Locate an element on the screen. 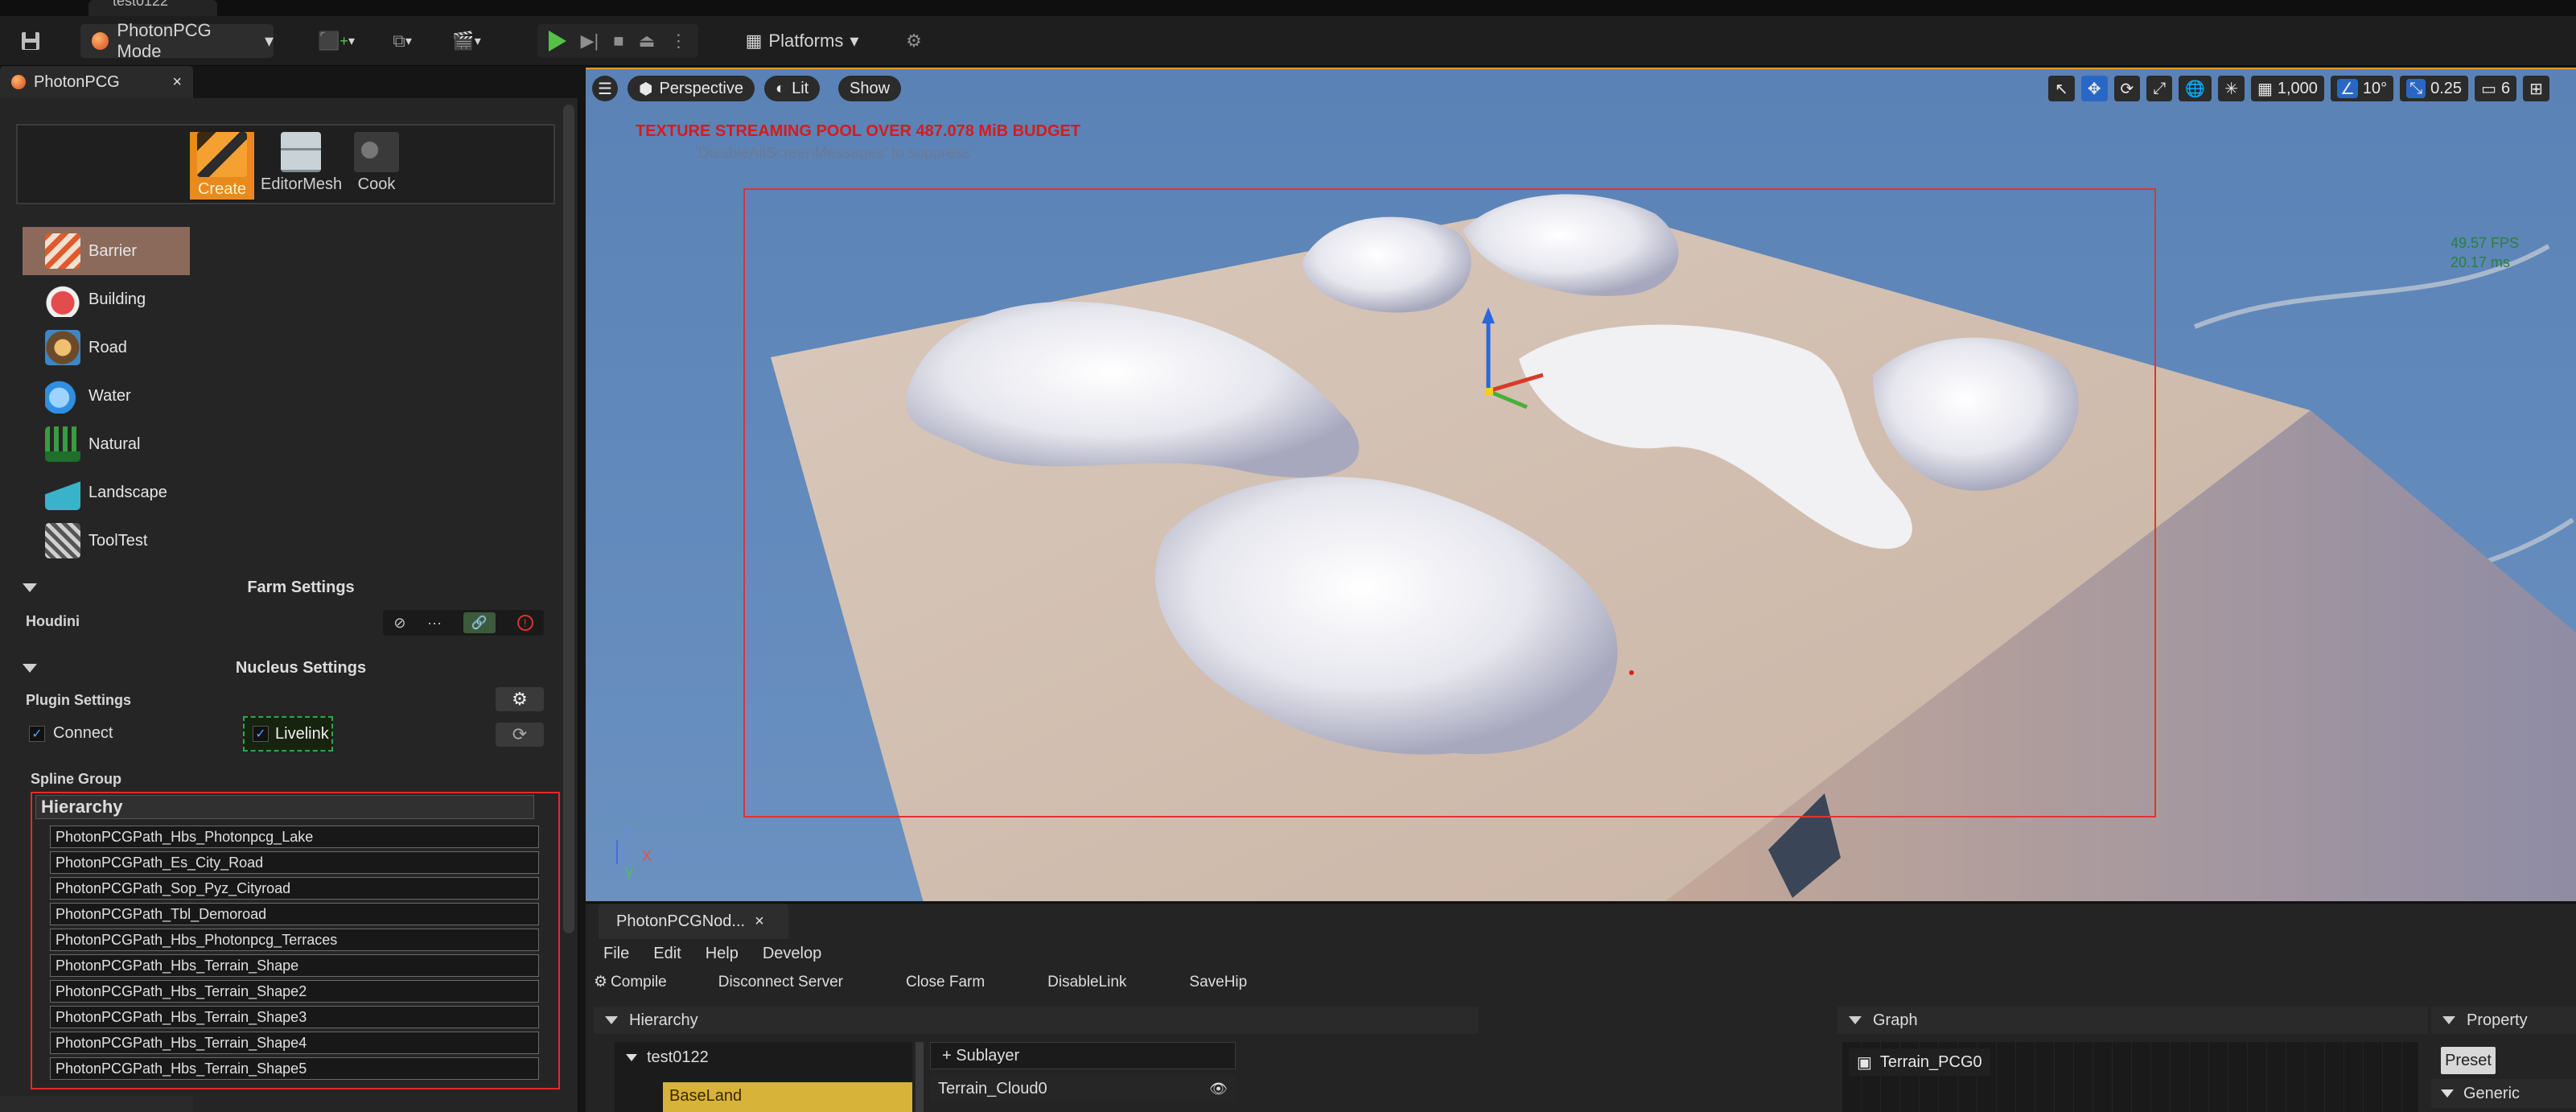 The height and width of the screenshot is (1112, 2576). refresh-icon: ⟳ is located at coordinates (520, 735).